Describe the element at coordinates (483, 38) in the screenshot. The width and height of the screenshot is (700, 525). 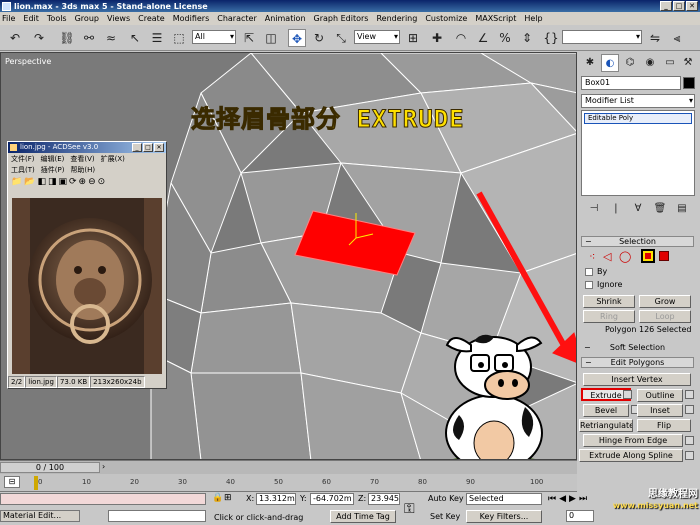
I see `angle-snap-icon: ∠` at that location.